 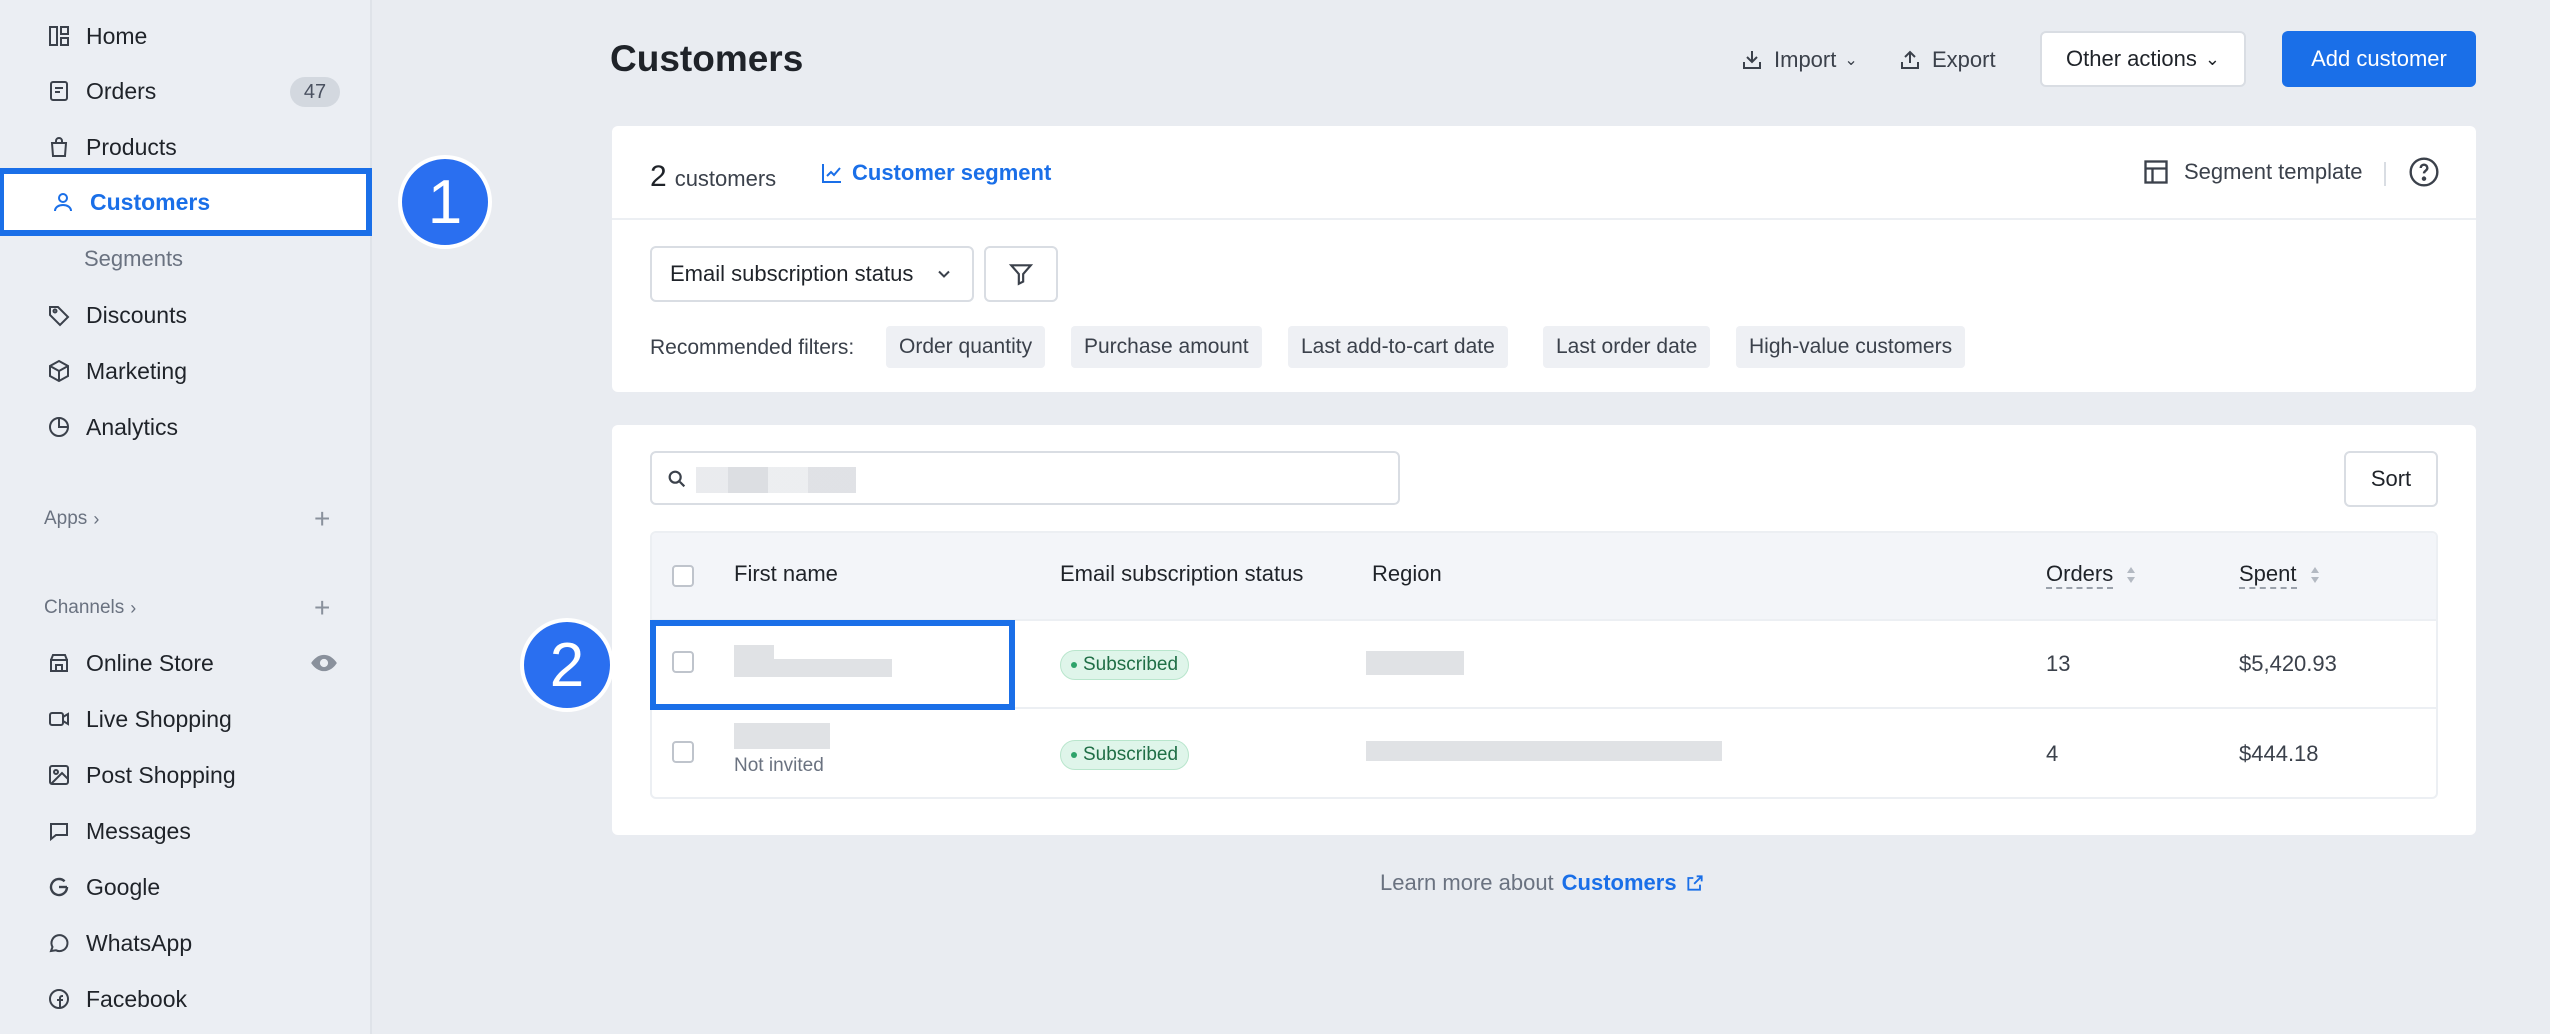 I want to click on user-icon, so click(x=63, y=202).